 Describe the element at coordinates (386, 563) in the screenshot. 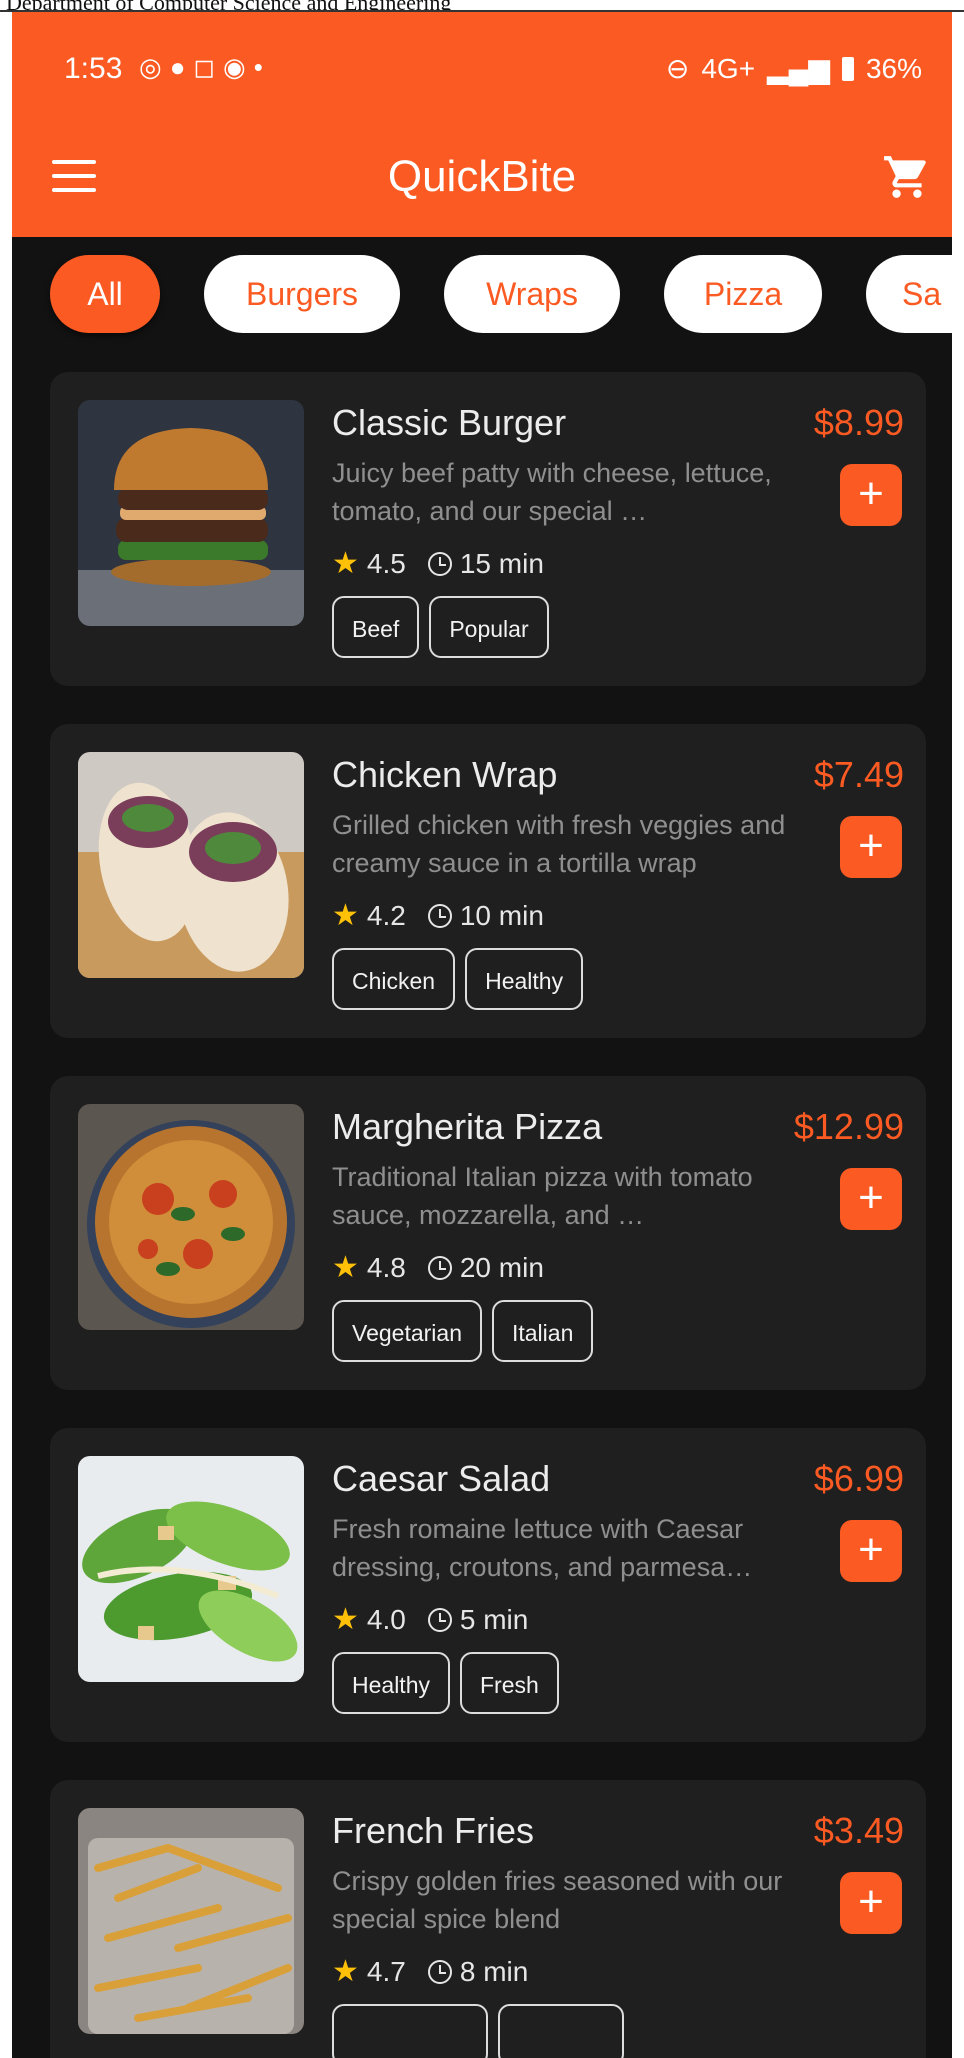

I see `item-rating: 4.5` at that location.